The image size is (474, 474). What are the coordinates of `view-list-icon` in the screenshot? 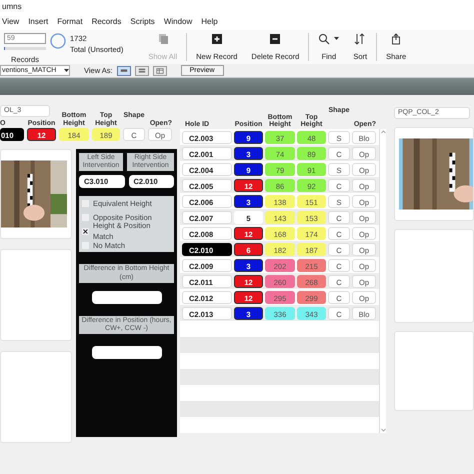 It's located at (142, 70).